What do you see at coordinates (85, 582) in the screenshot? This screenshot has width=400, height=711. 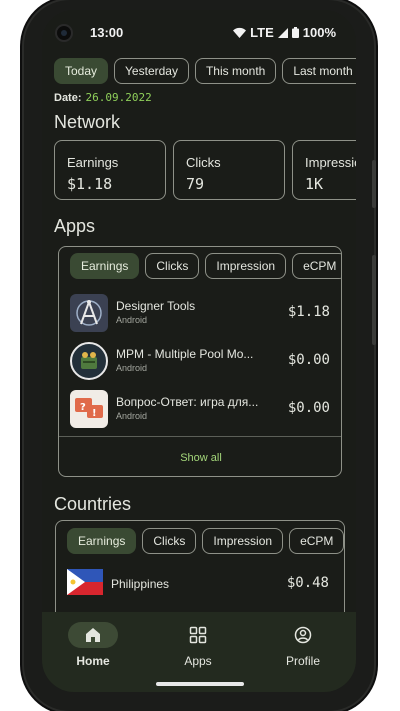 I see `philippines-flag` at bounding box center [85, 582].